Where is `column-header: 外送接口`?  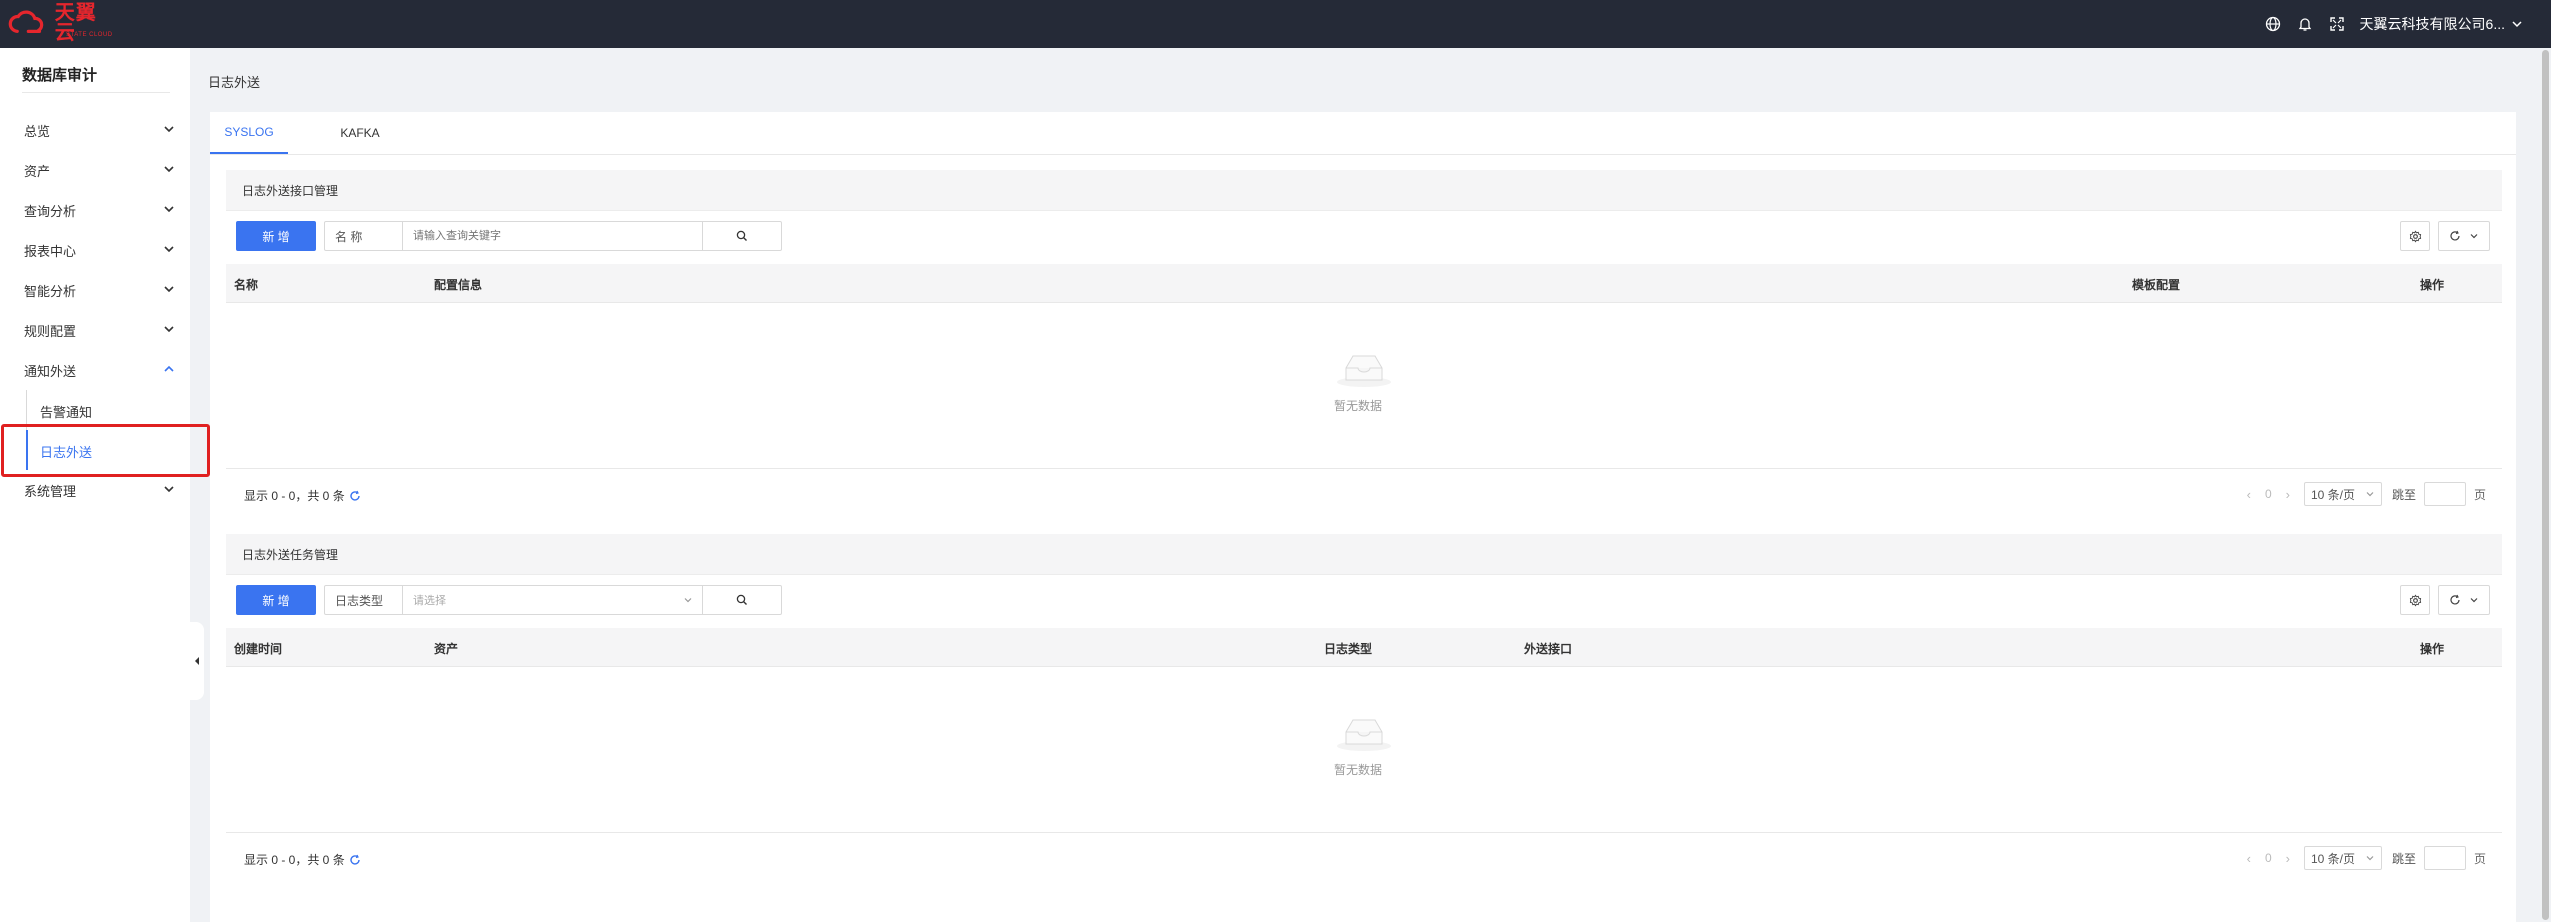 column-header: 外送接口 is located at coordinates (1548, 649).